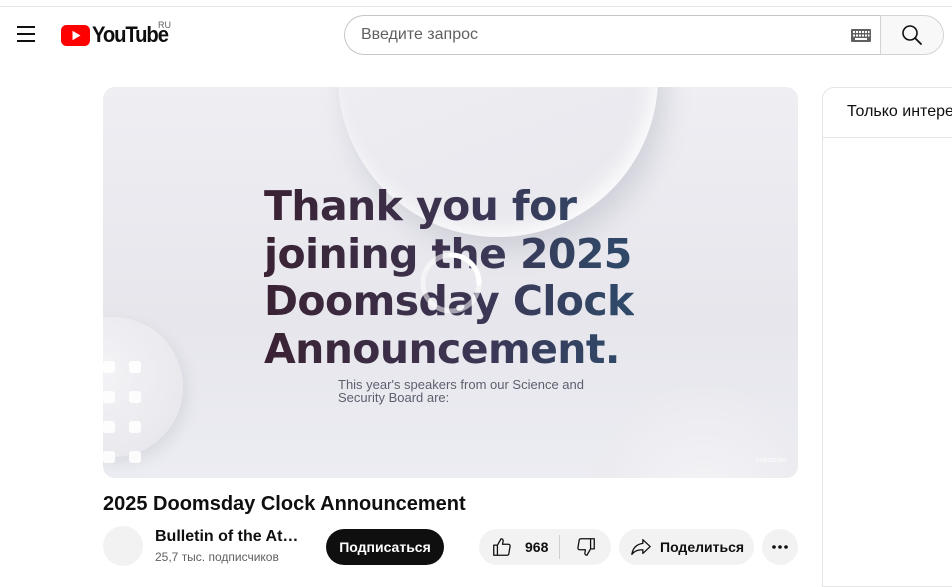 Image resolution: width=952 pixels, height=587 pixels. I want to click on subscribe-watermark: Subscribe, so click(770, 460).